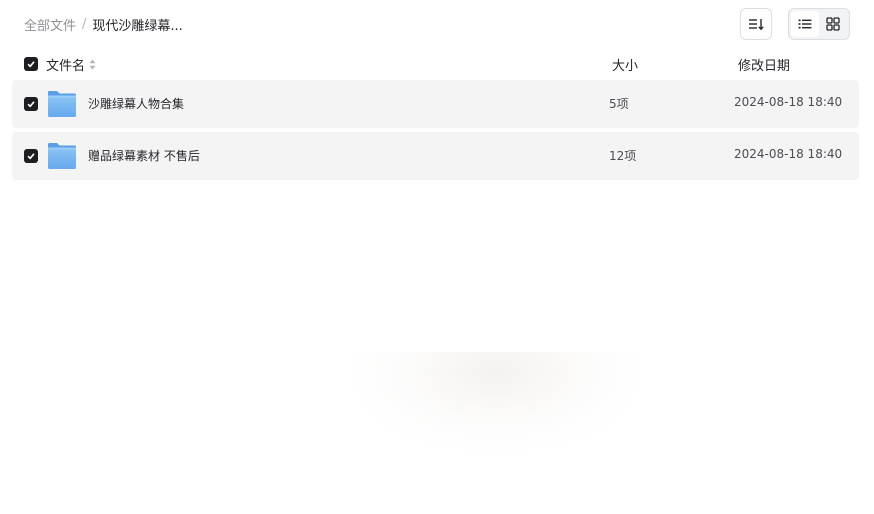 This screenshot has width=874, height=514. I want to click on file-size: 12项, so click(623, 156).